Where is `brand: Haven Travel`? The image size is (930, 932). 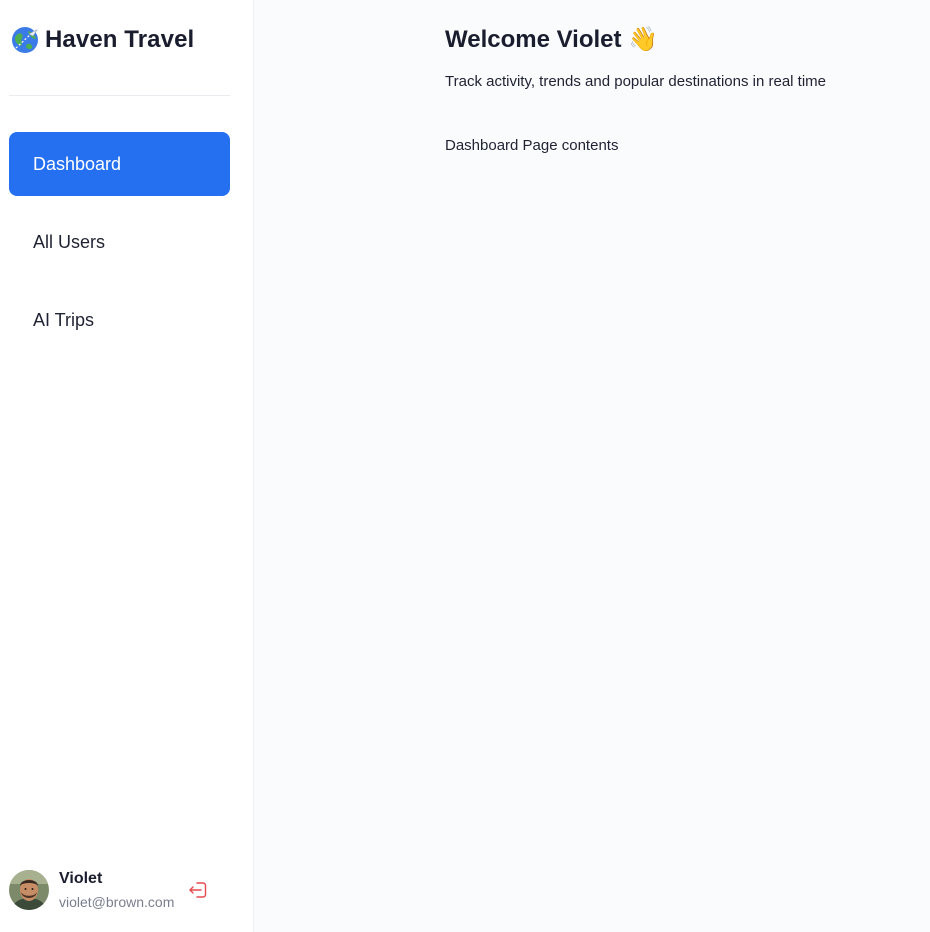
brand: Haven Travel is located at coordinates (101, 40).